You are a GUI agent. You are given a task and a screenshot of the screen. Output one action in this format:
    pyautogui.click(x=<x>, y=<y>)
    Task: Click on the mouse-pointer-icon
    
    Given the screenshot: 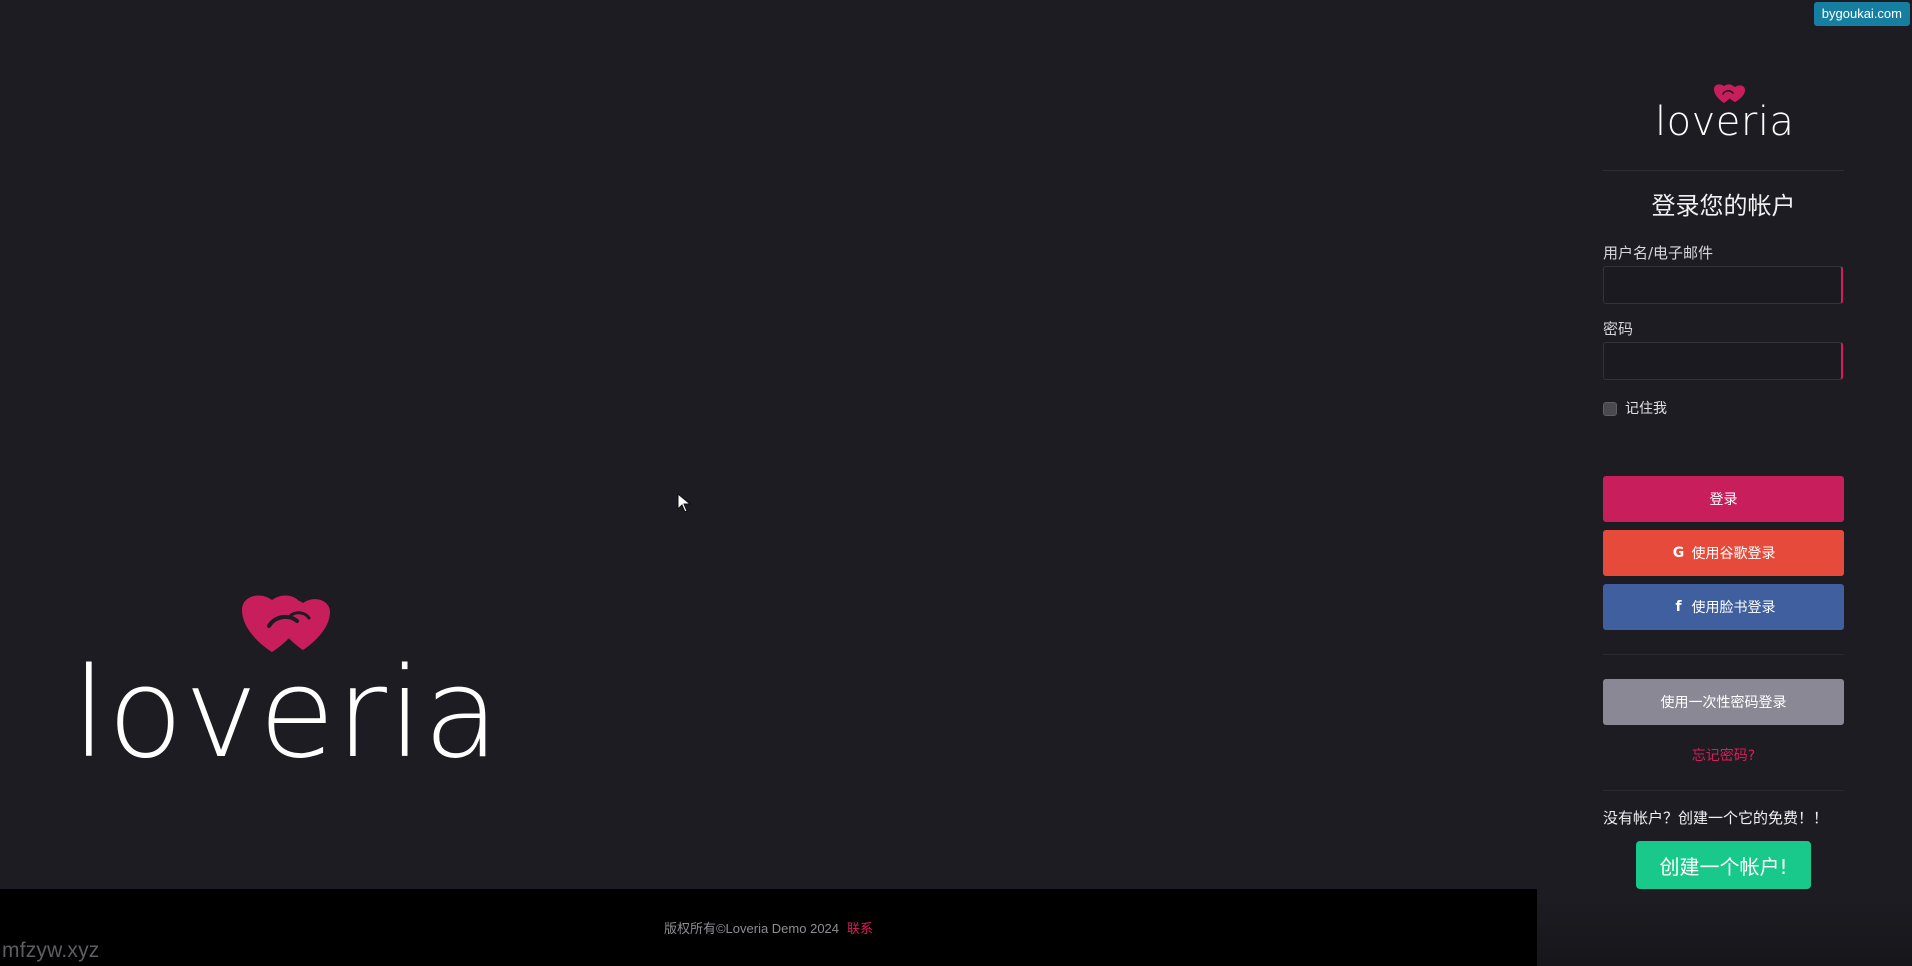 What is the action you would take?
    pyautogui.click(x=684, y=503)
    